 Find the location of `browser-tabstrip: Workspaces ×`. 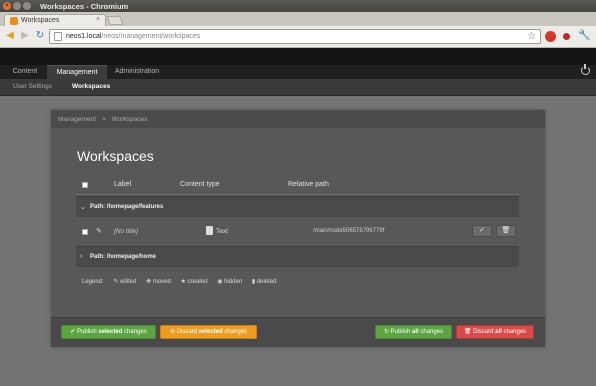

browser-tabstrip: Workspaces × is located at coordinates (298, 19).